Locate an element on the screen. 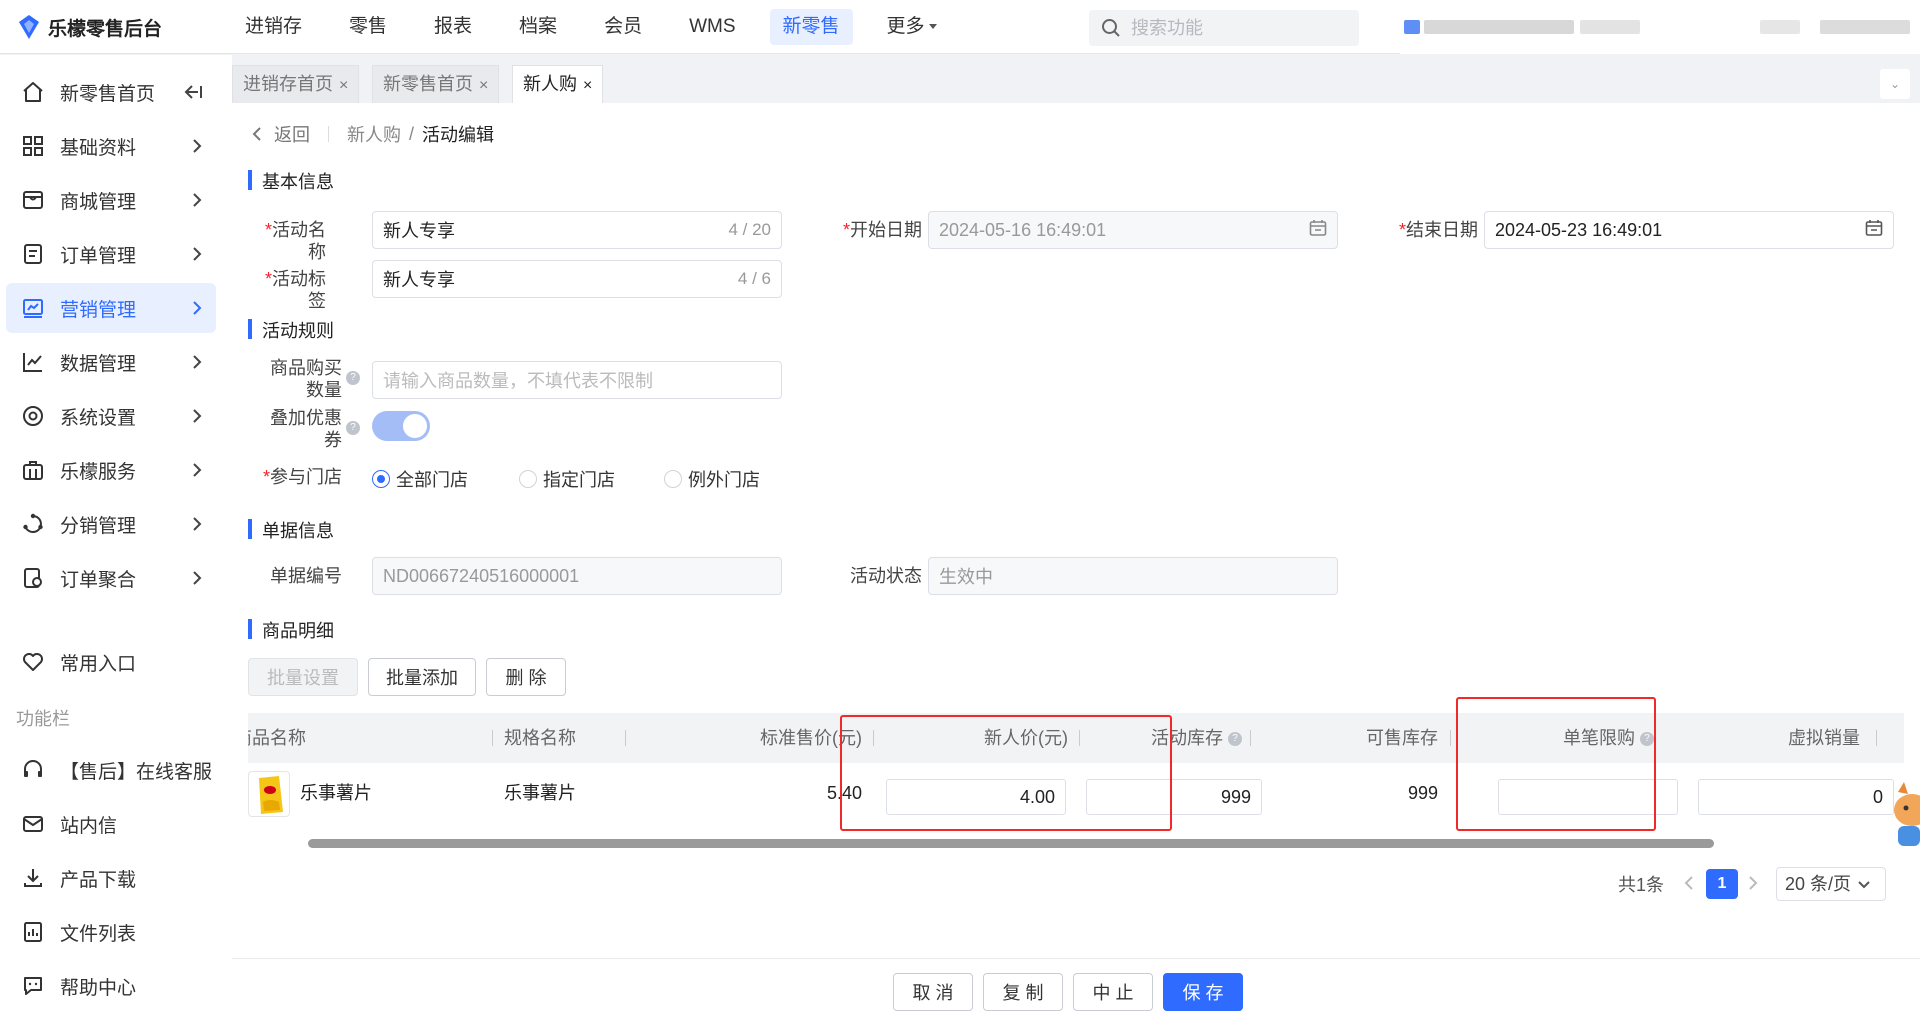 The width and height of the screenshot is (1920, 1022). nav-more: 更多 is located at coordinates (912, 27).